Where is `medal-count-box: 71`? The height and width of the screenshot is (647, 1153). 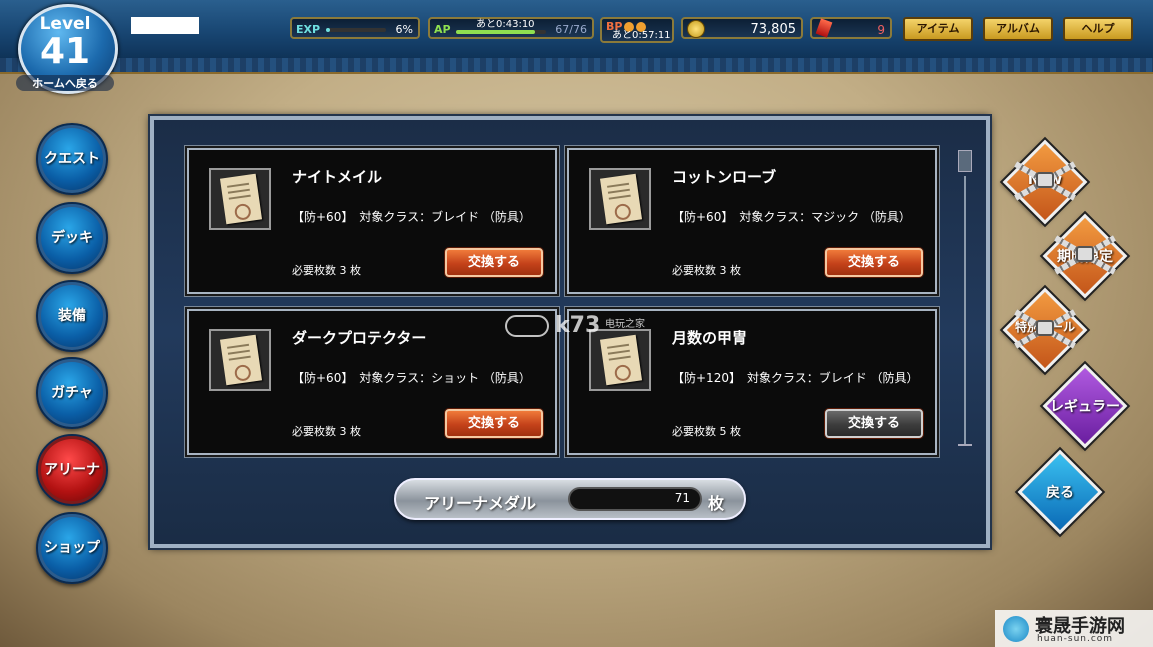 medal-count-box: 71 is located at coordinates (635, 499).